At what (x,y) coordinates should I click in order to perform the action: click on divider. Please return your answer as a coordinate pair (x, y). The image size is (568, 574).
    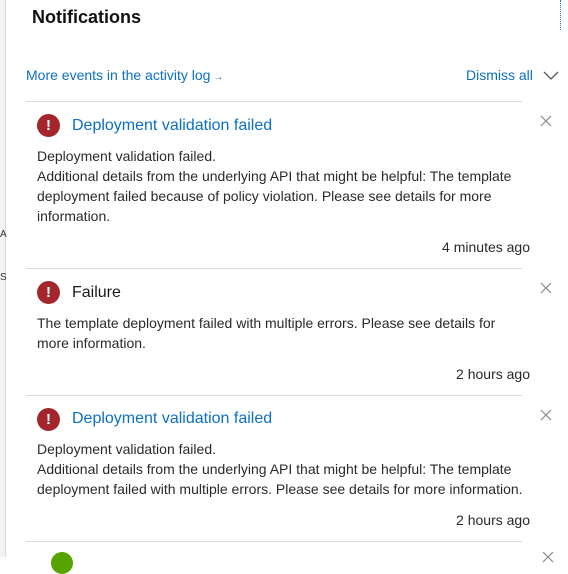
    Looking at the image, I should click on (274, 541).